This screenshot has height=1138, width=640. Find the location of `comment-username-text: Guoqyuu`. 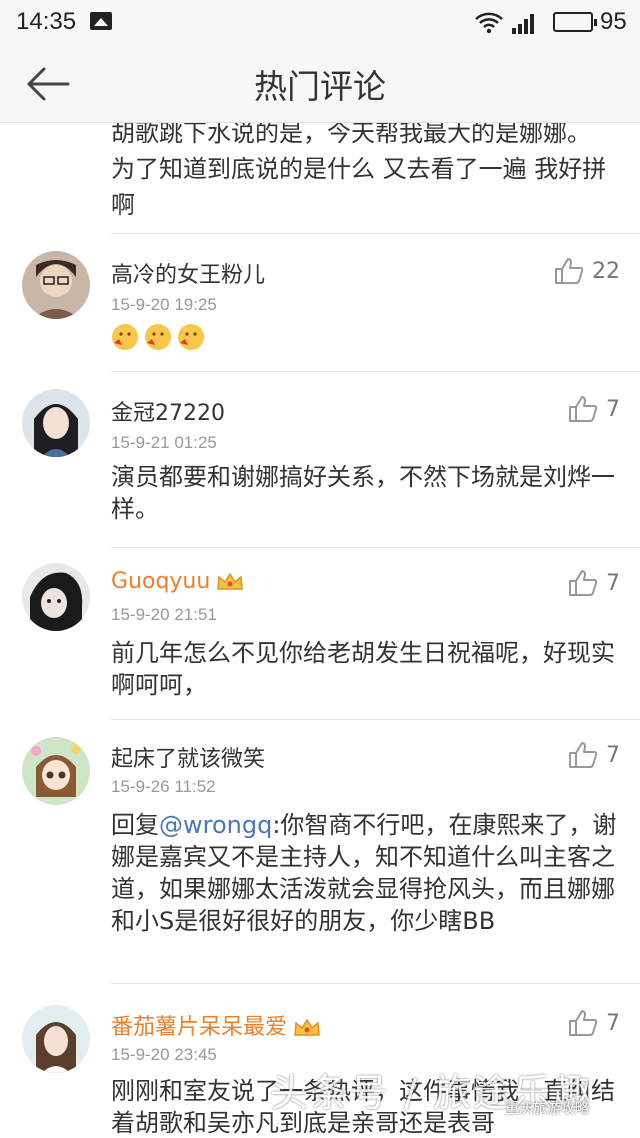

comment-username-text: Guoqyuu is located at coordinates (161, 581).